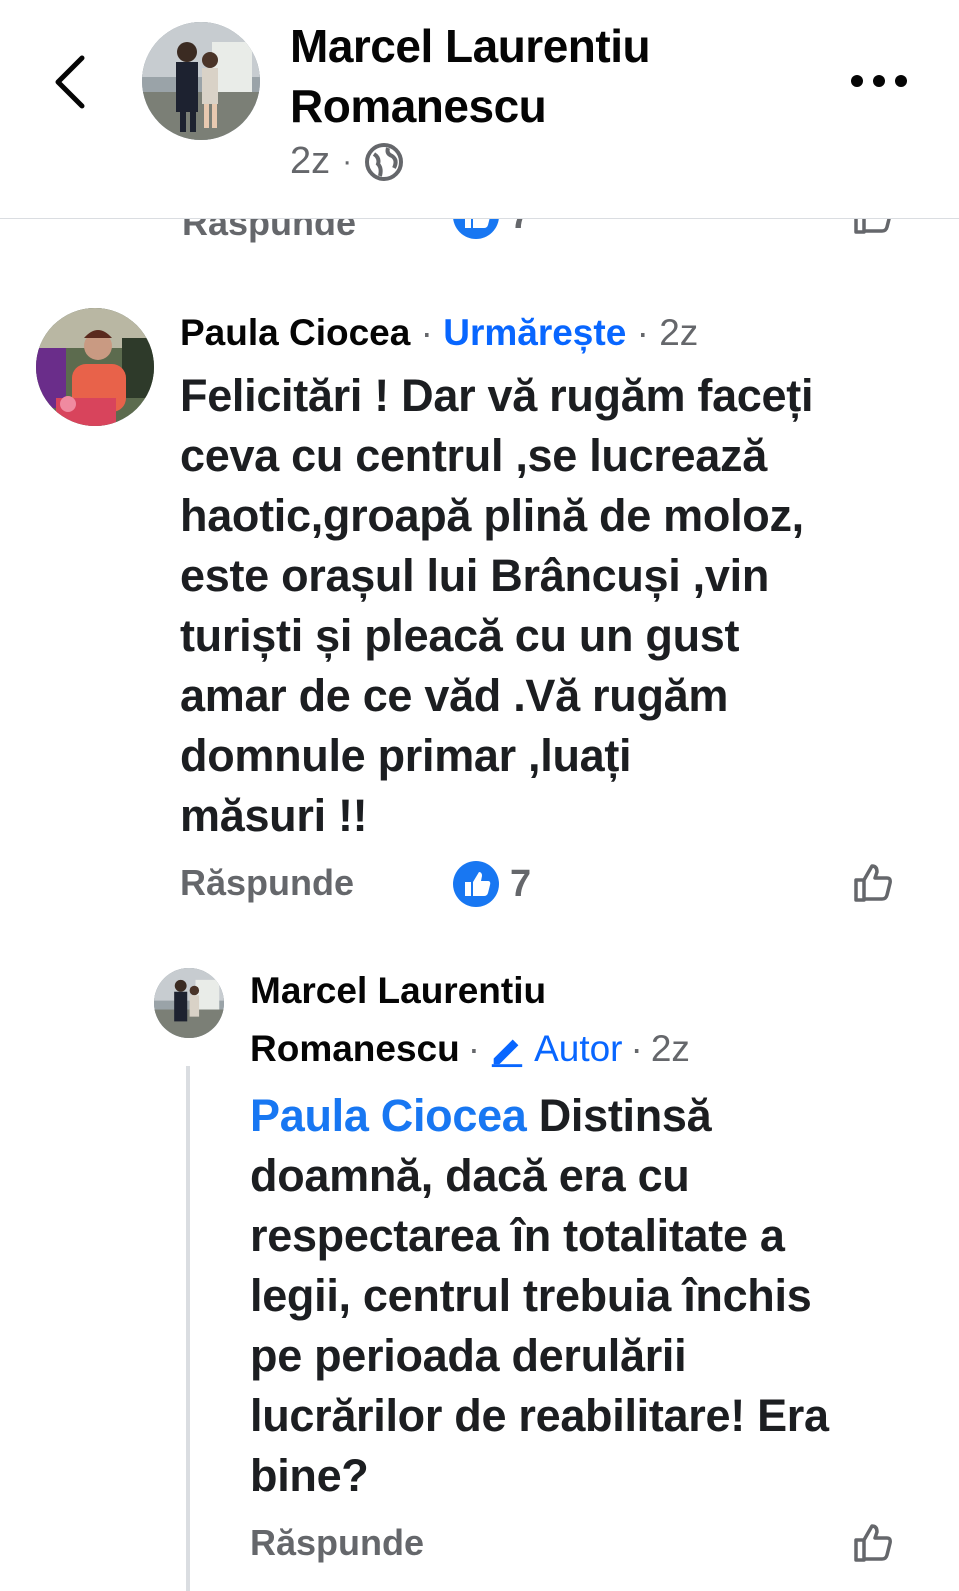 The image size is (959, 1591). What do you see at coordinates (521, 883) in the screenshot?
I see `reaction-count: 7` at bounding box center [521, 883].